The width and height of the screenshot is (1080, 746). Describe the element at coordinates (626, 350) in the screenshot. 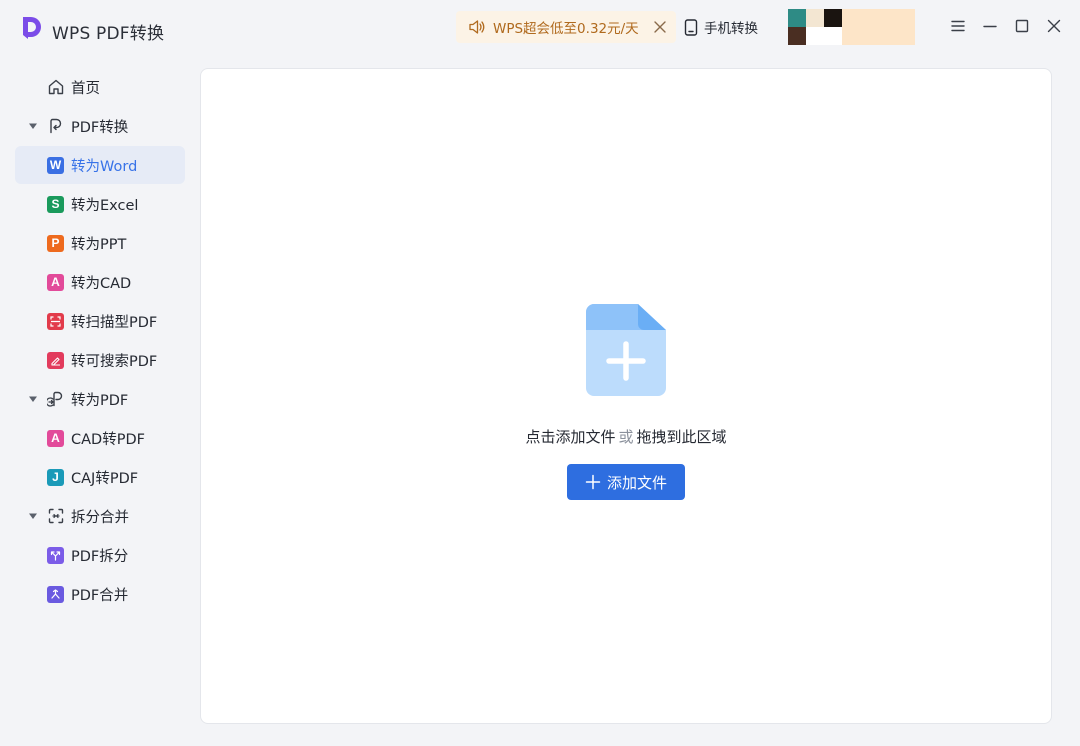

I see `add-file-icon` at that location.